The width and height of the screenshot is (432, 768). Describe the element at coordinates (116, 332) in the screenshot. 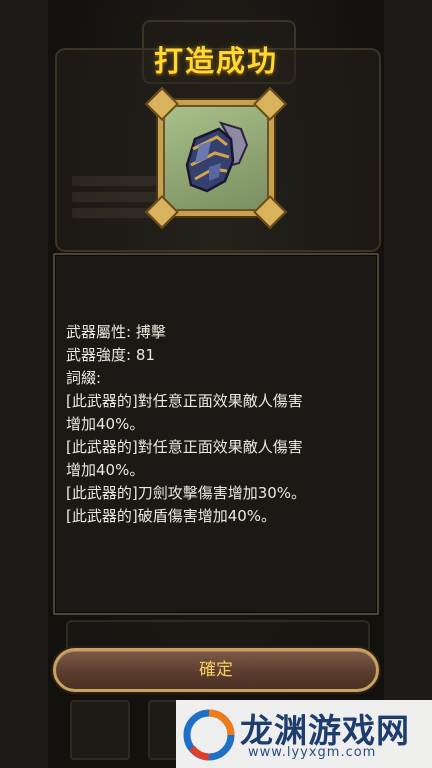

I see `weapon-attribute-line: 武器屬性: 搏擊` at that location.